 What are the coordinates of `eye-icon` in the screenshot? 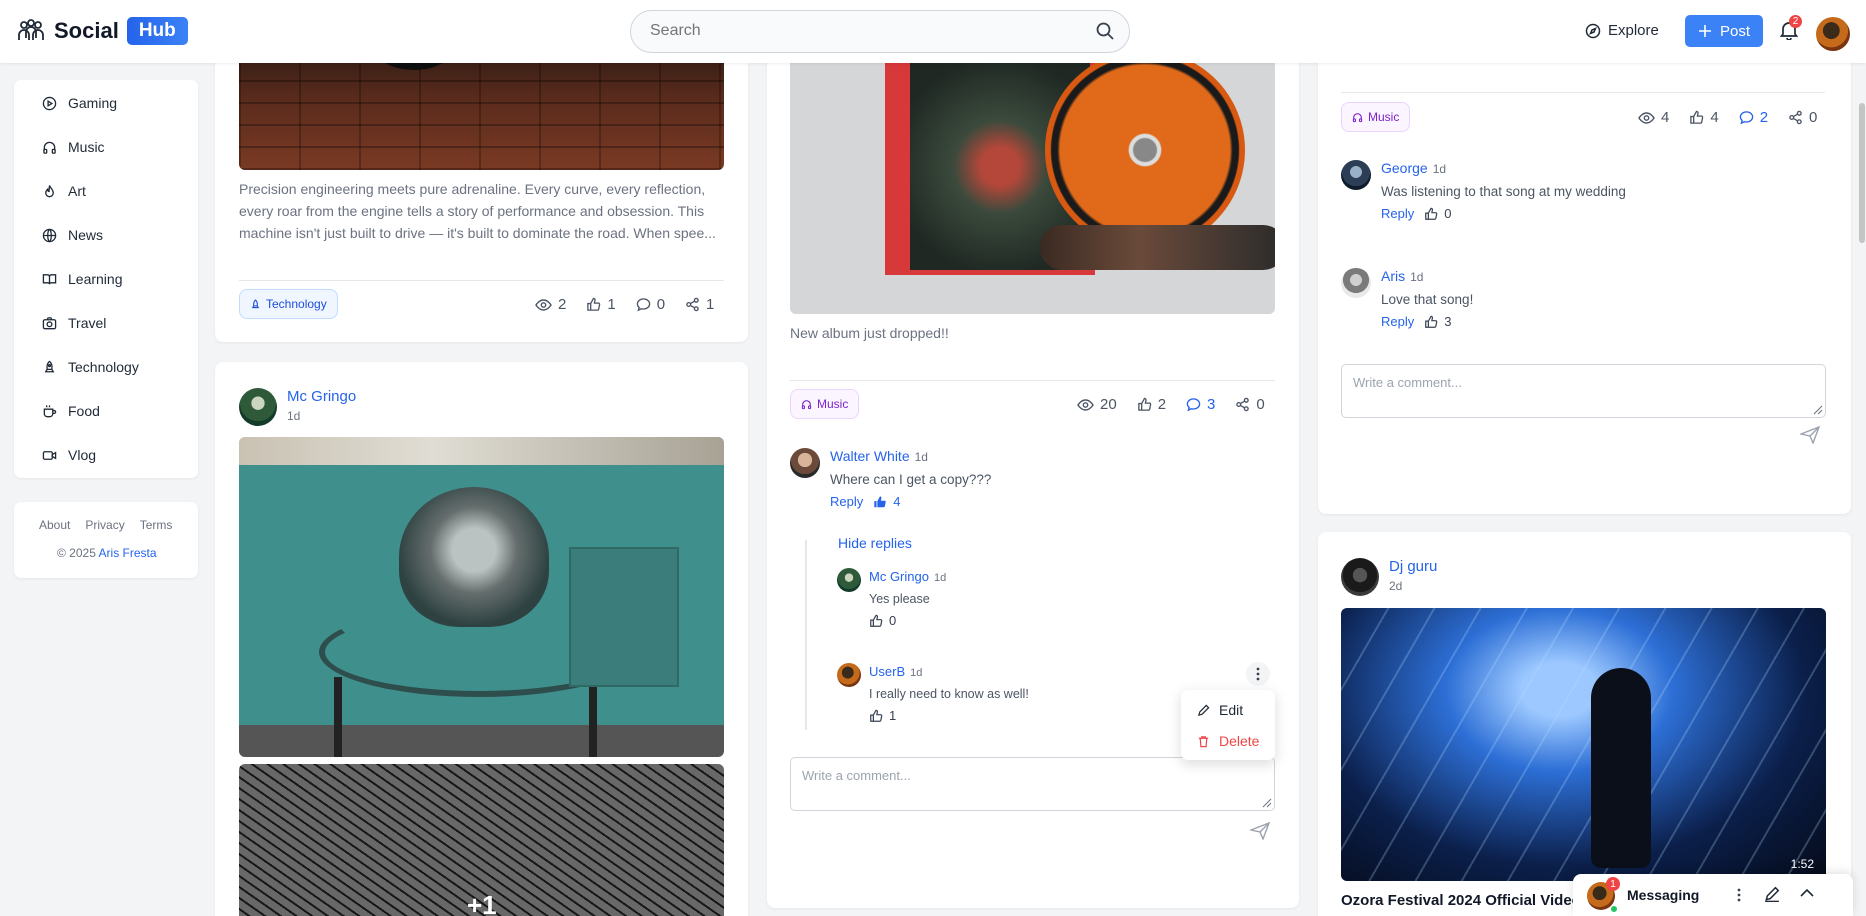 It's located at (543, 304).